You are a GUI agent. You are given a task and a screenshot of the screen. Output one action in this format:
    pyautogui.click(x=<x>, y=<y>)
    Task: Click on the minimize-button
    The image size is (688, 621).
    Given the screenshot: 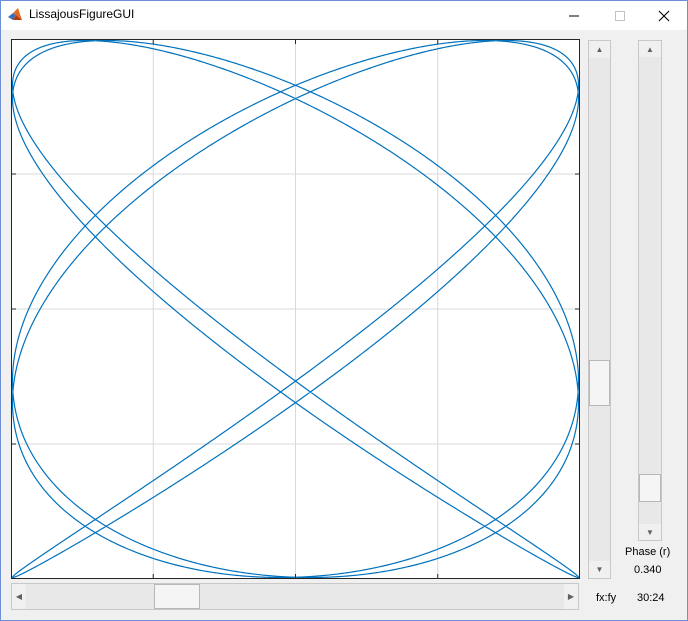 What is the action you would take?
    pyautogui.click(x=574, y=15)
    